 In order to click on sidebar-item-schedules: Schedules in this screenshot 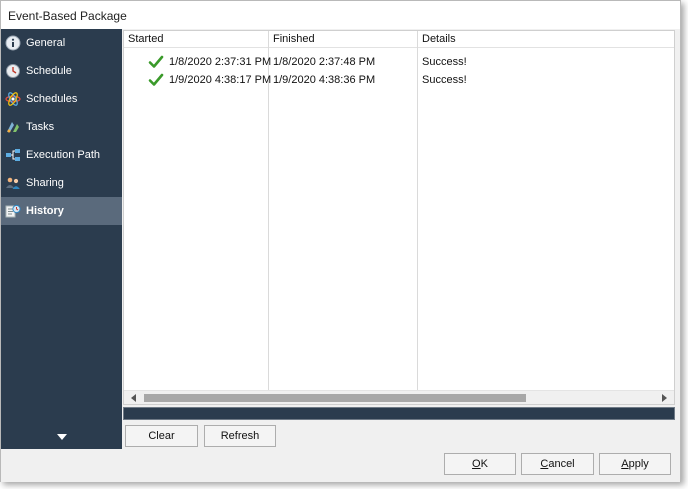, I will do `click(61, 99)`.